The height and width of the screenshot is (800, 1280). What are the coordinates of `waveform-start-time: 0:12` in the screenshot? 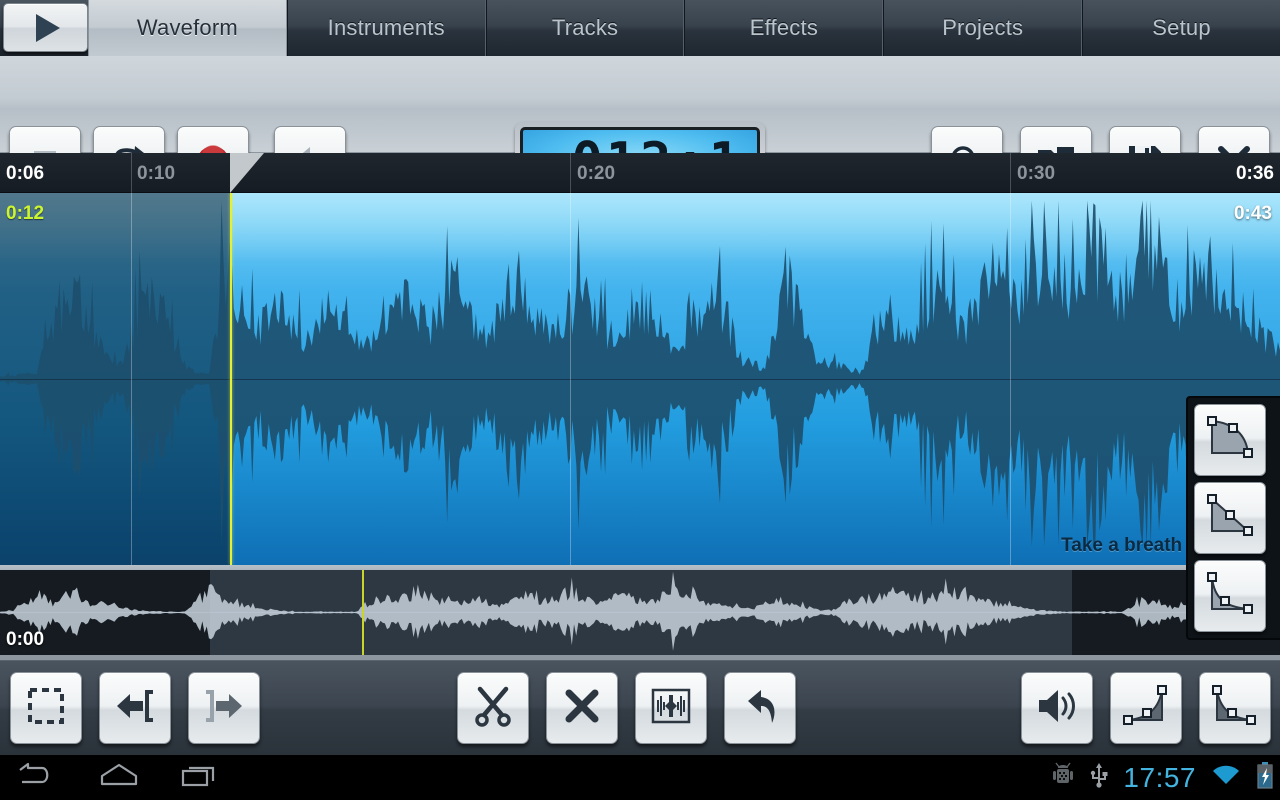 It's located at (25, 213).